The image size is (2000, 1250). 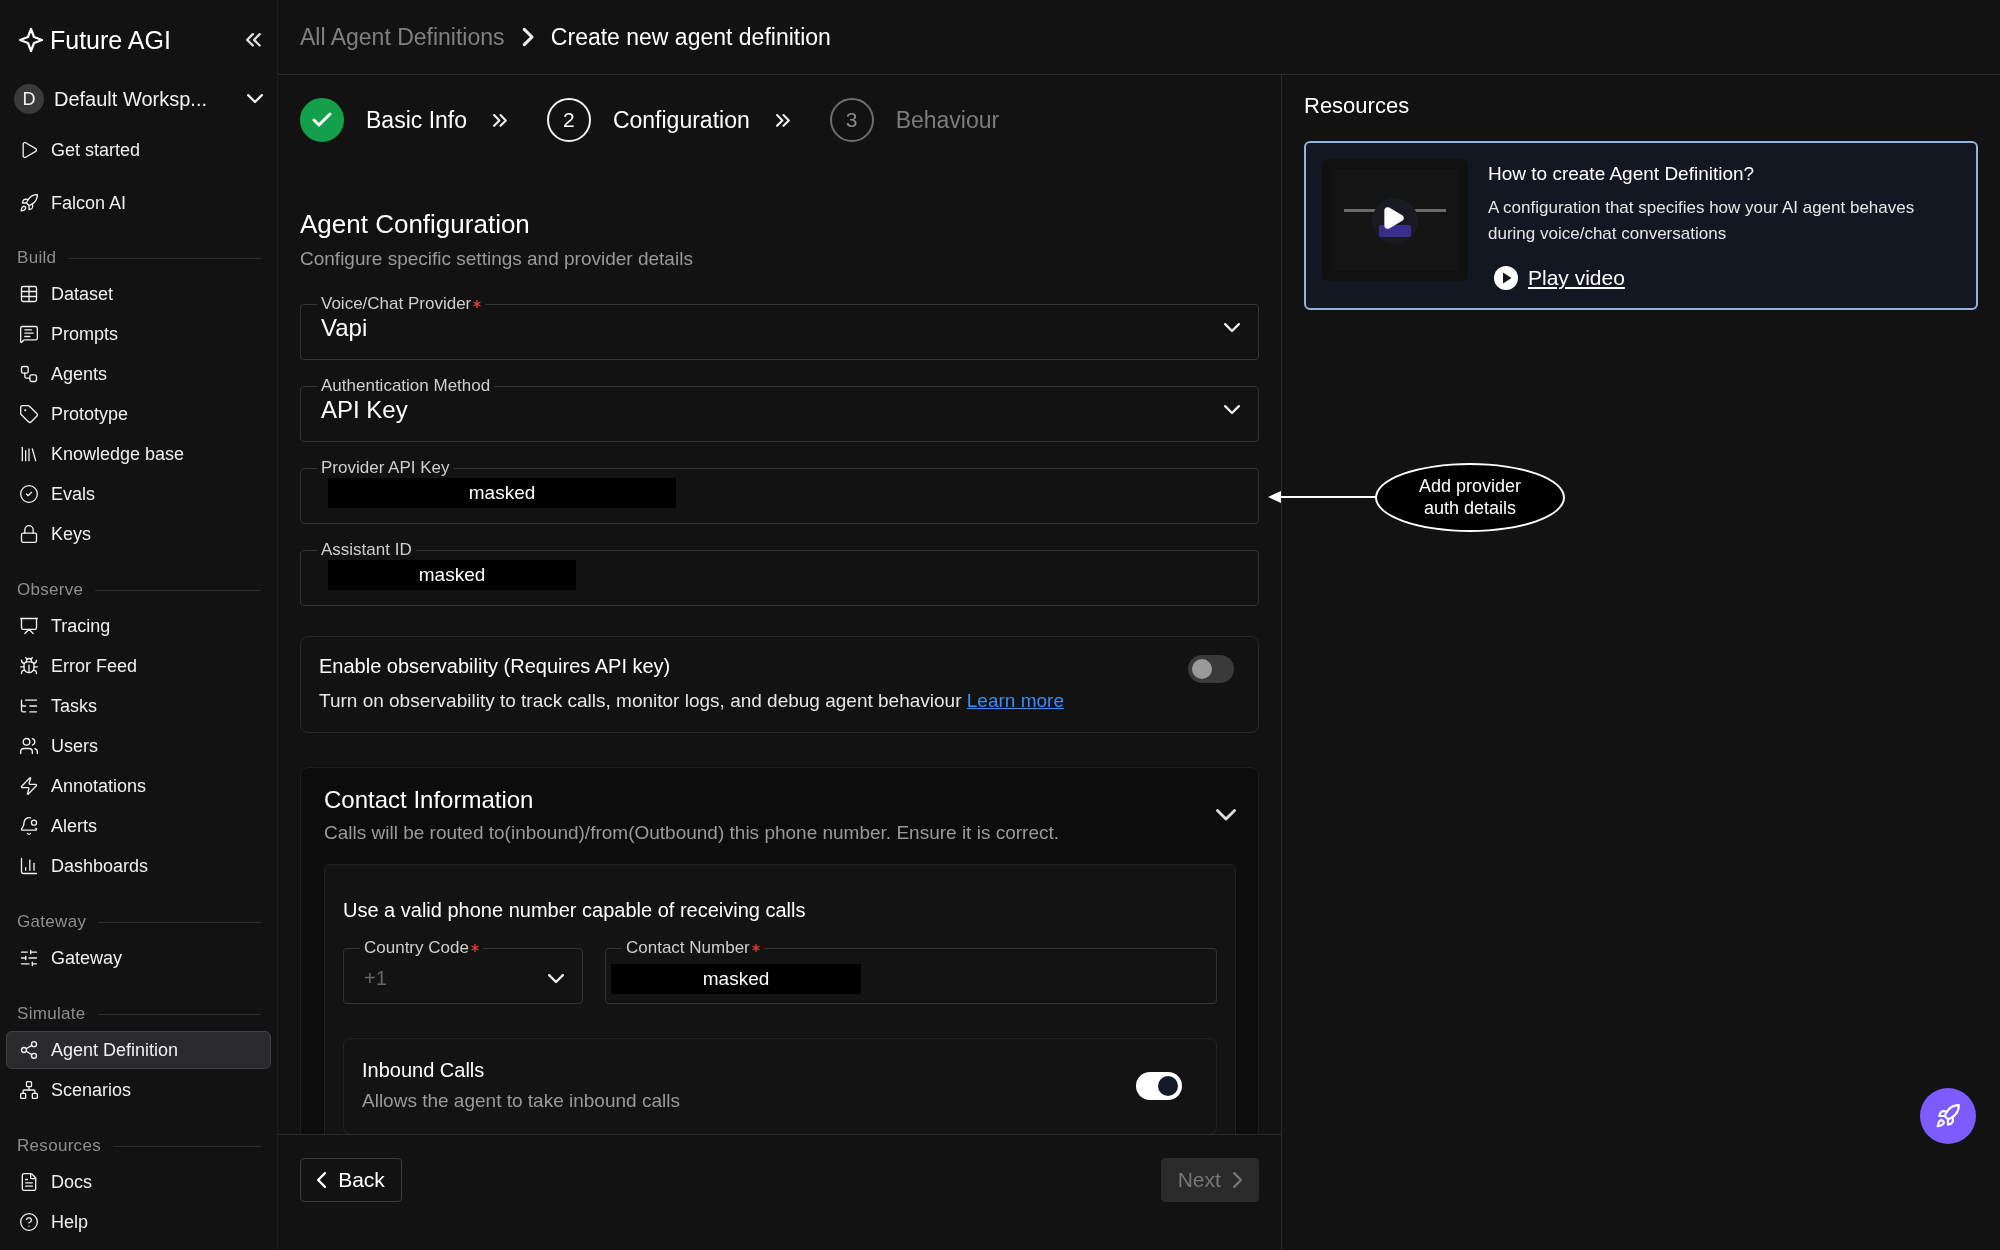 I want to click on sidebar-item: Prototype, so click(x=138, y=414).